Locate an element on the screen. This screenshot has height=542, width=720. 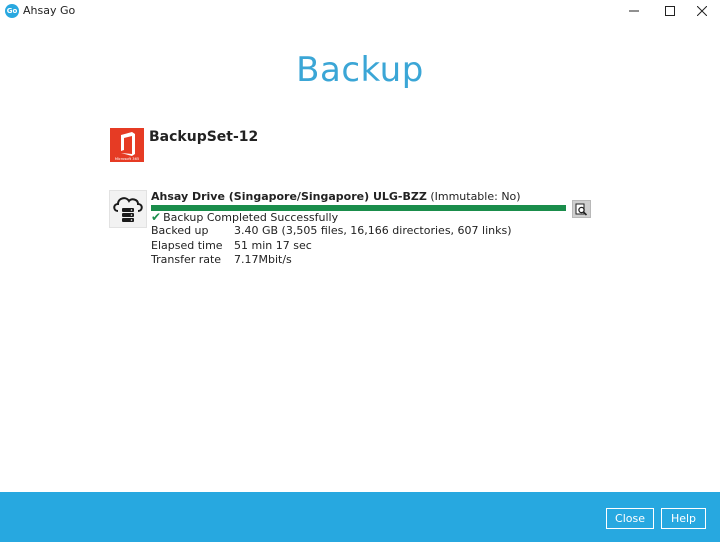
minimize-icon is located at coordinates (634, 11).